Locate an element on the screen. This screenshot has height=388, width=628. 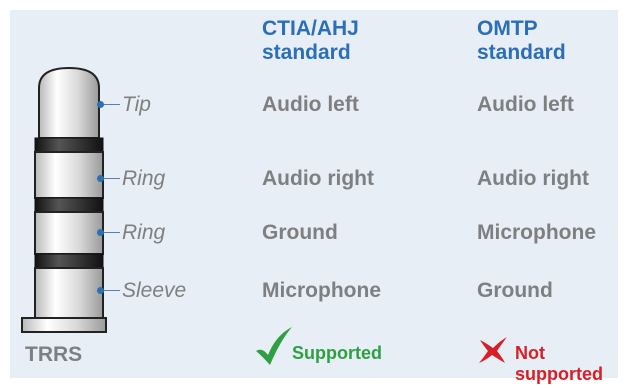
ctia-cell-tip: Audio left is located at coordinates (310, 104).